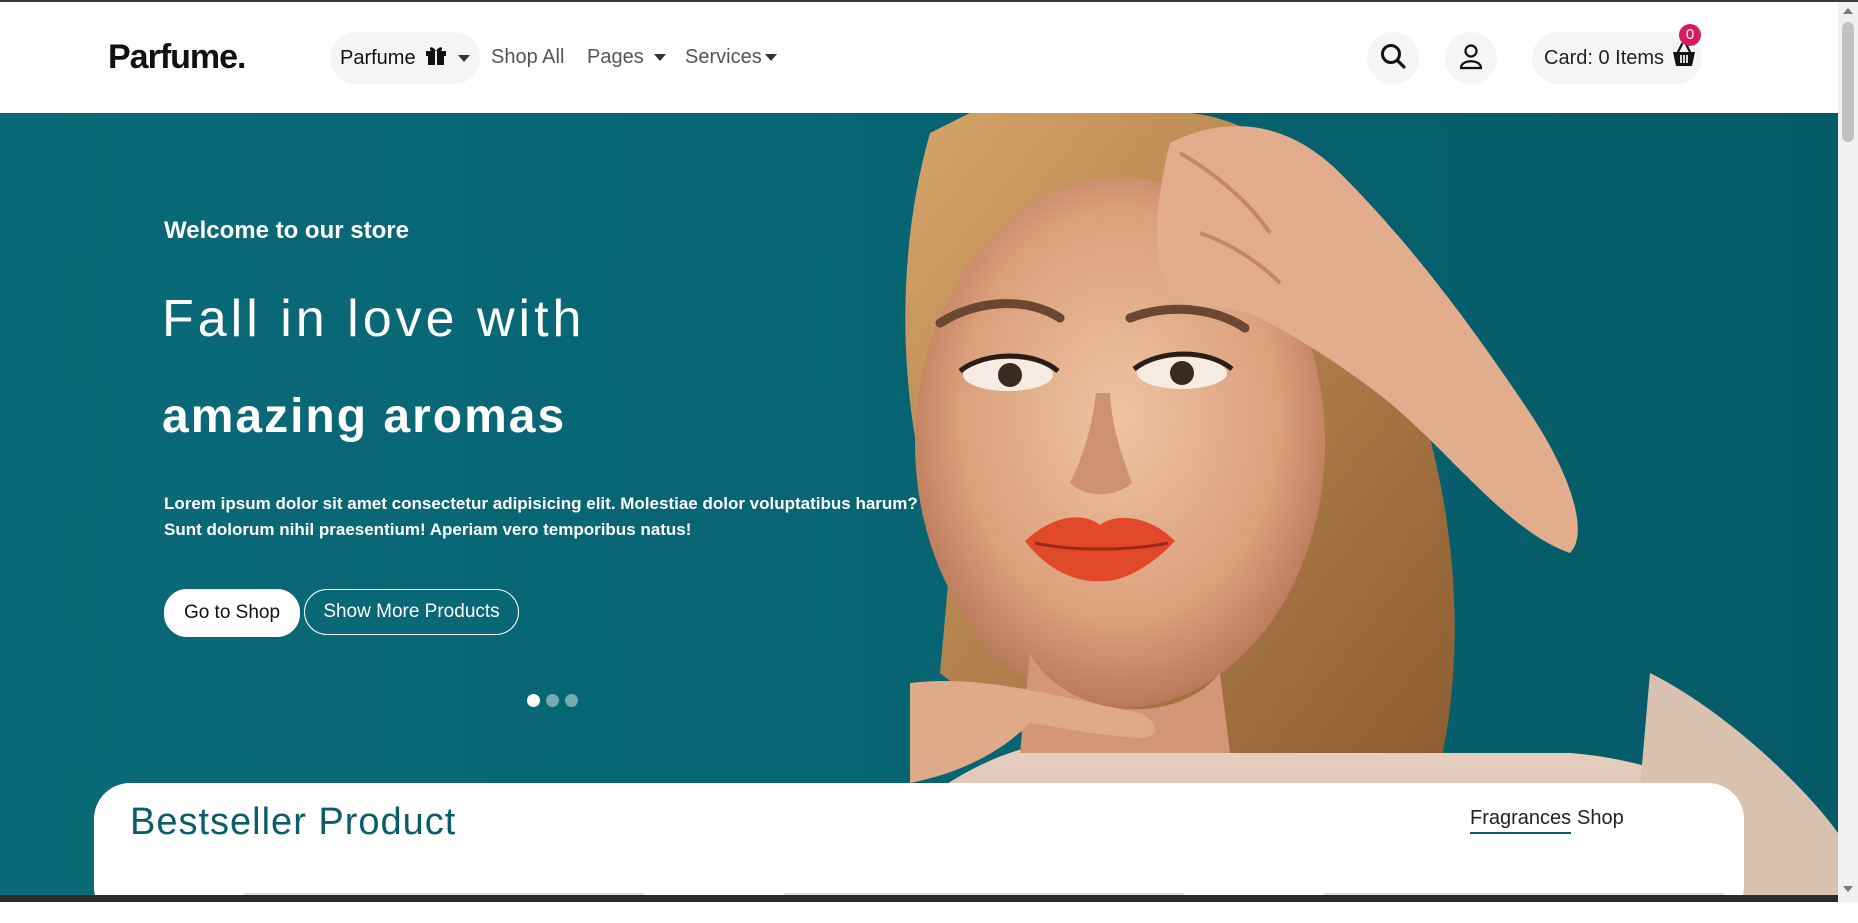 The width and height of the screenshot is (1858, 923). What do you see at coordinates (929, 898) in the screenshot?
I see `window-bottom-border` at bounding box center [929, 898].